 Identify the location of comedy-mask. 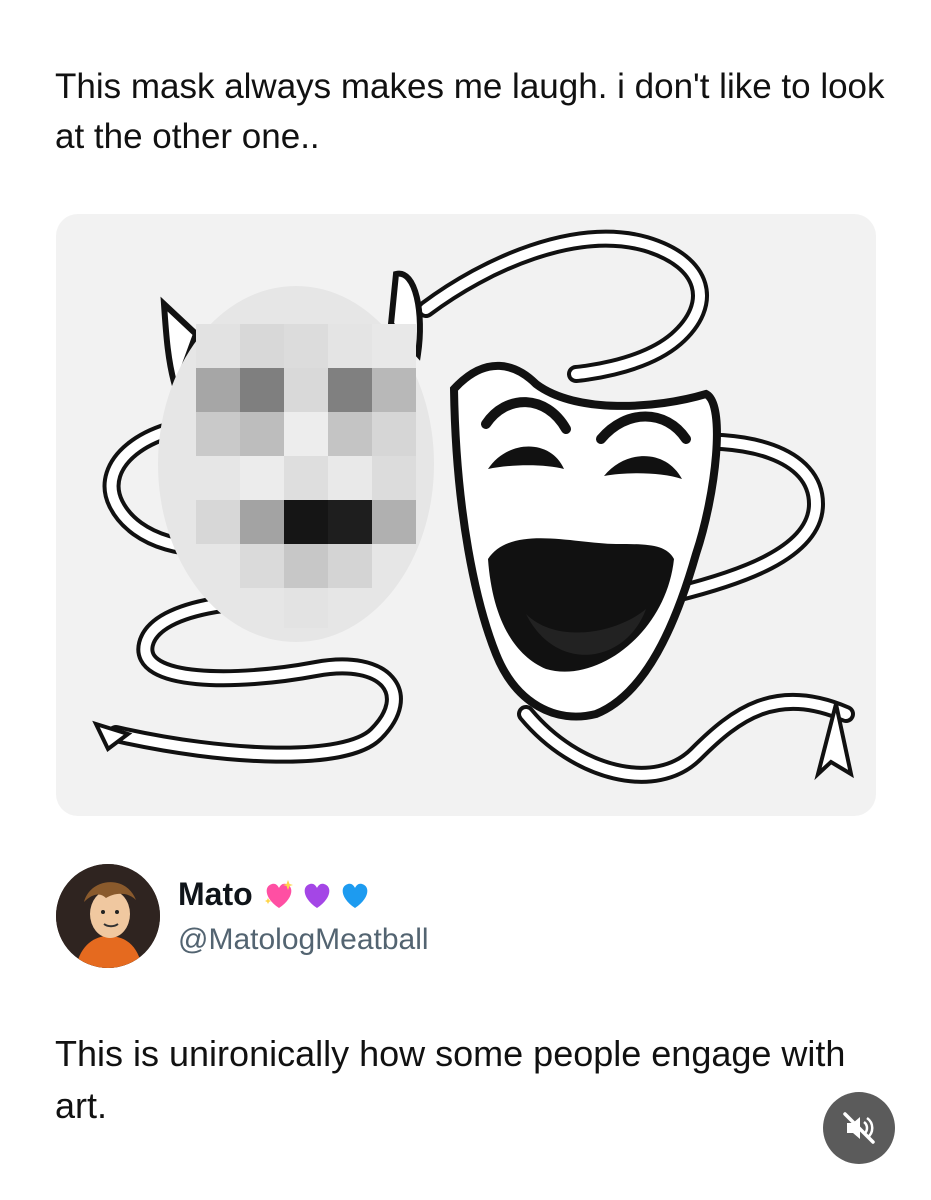
(585, 541).